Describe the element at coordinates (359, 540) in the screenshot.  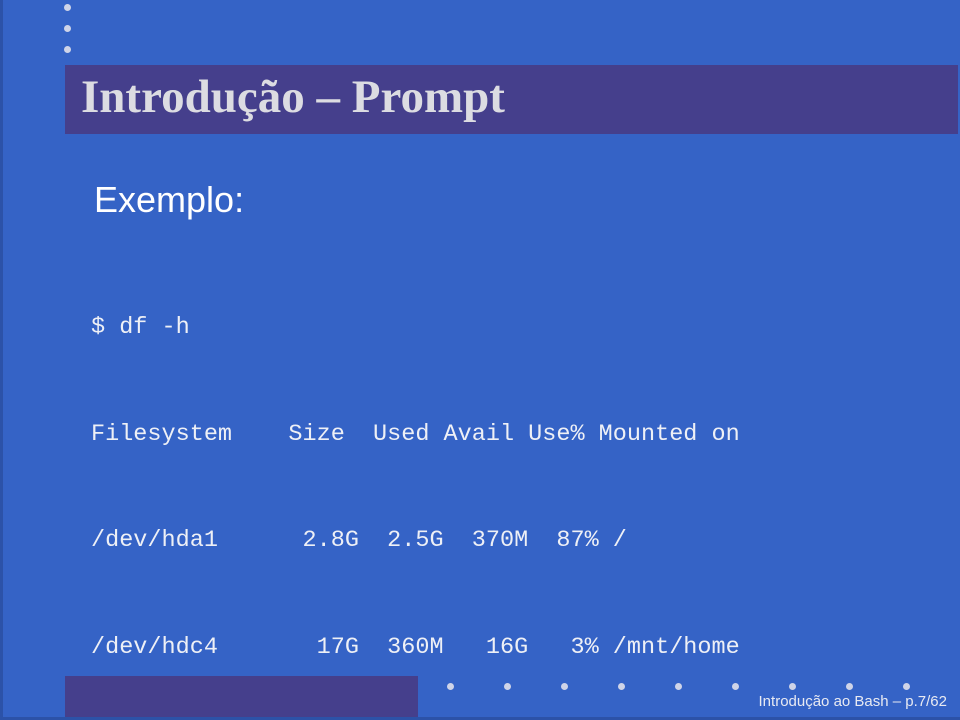
I see `terminal-row: /dev/hda1 2.8G 2.5G 370M 87% /` at that location.